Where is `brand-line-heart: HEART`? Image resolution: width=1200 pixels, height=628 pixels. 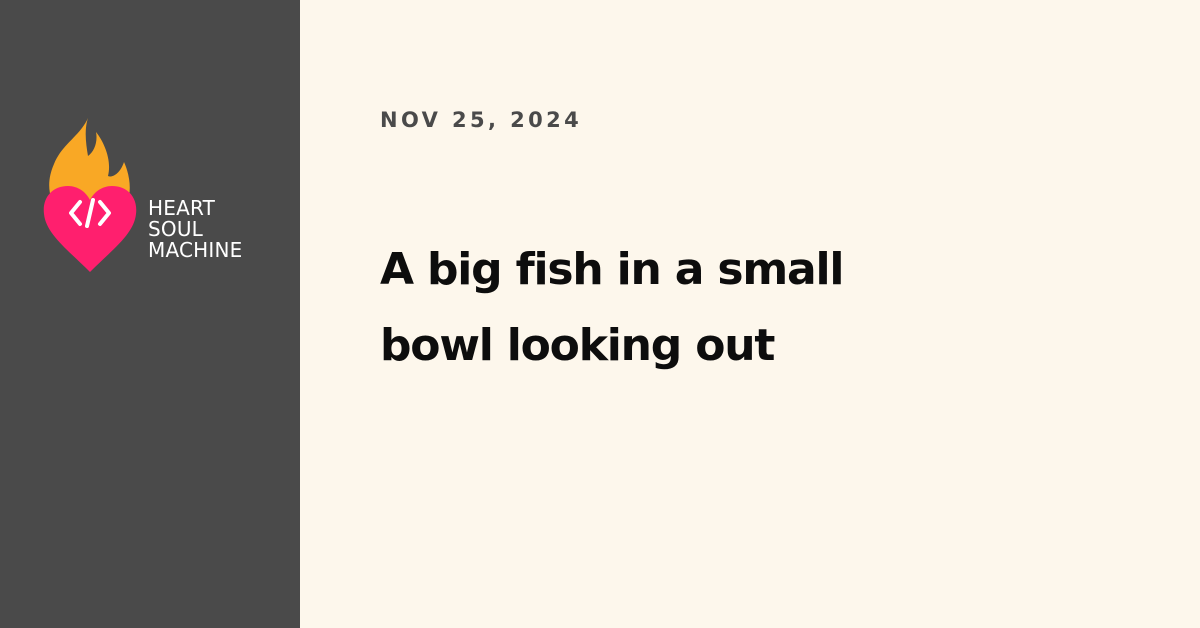
brand-line-heart: HEART is located at coordinates (182, 208).